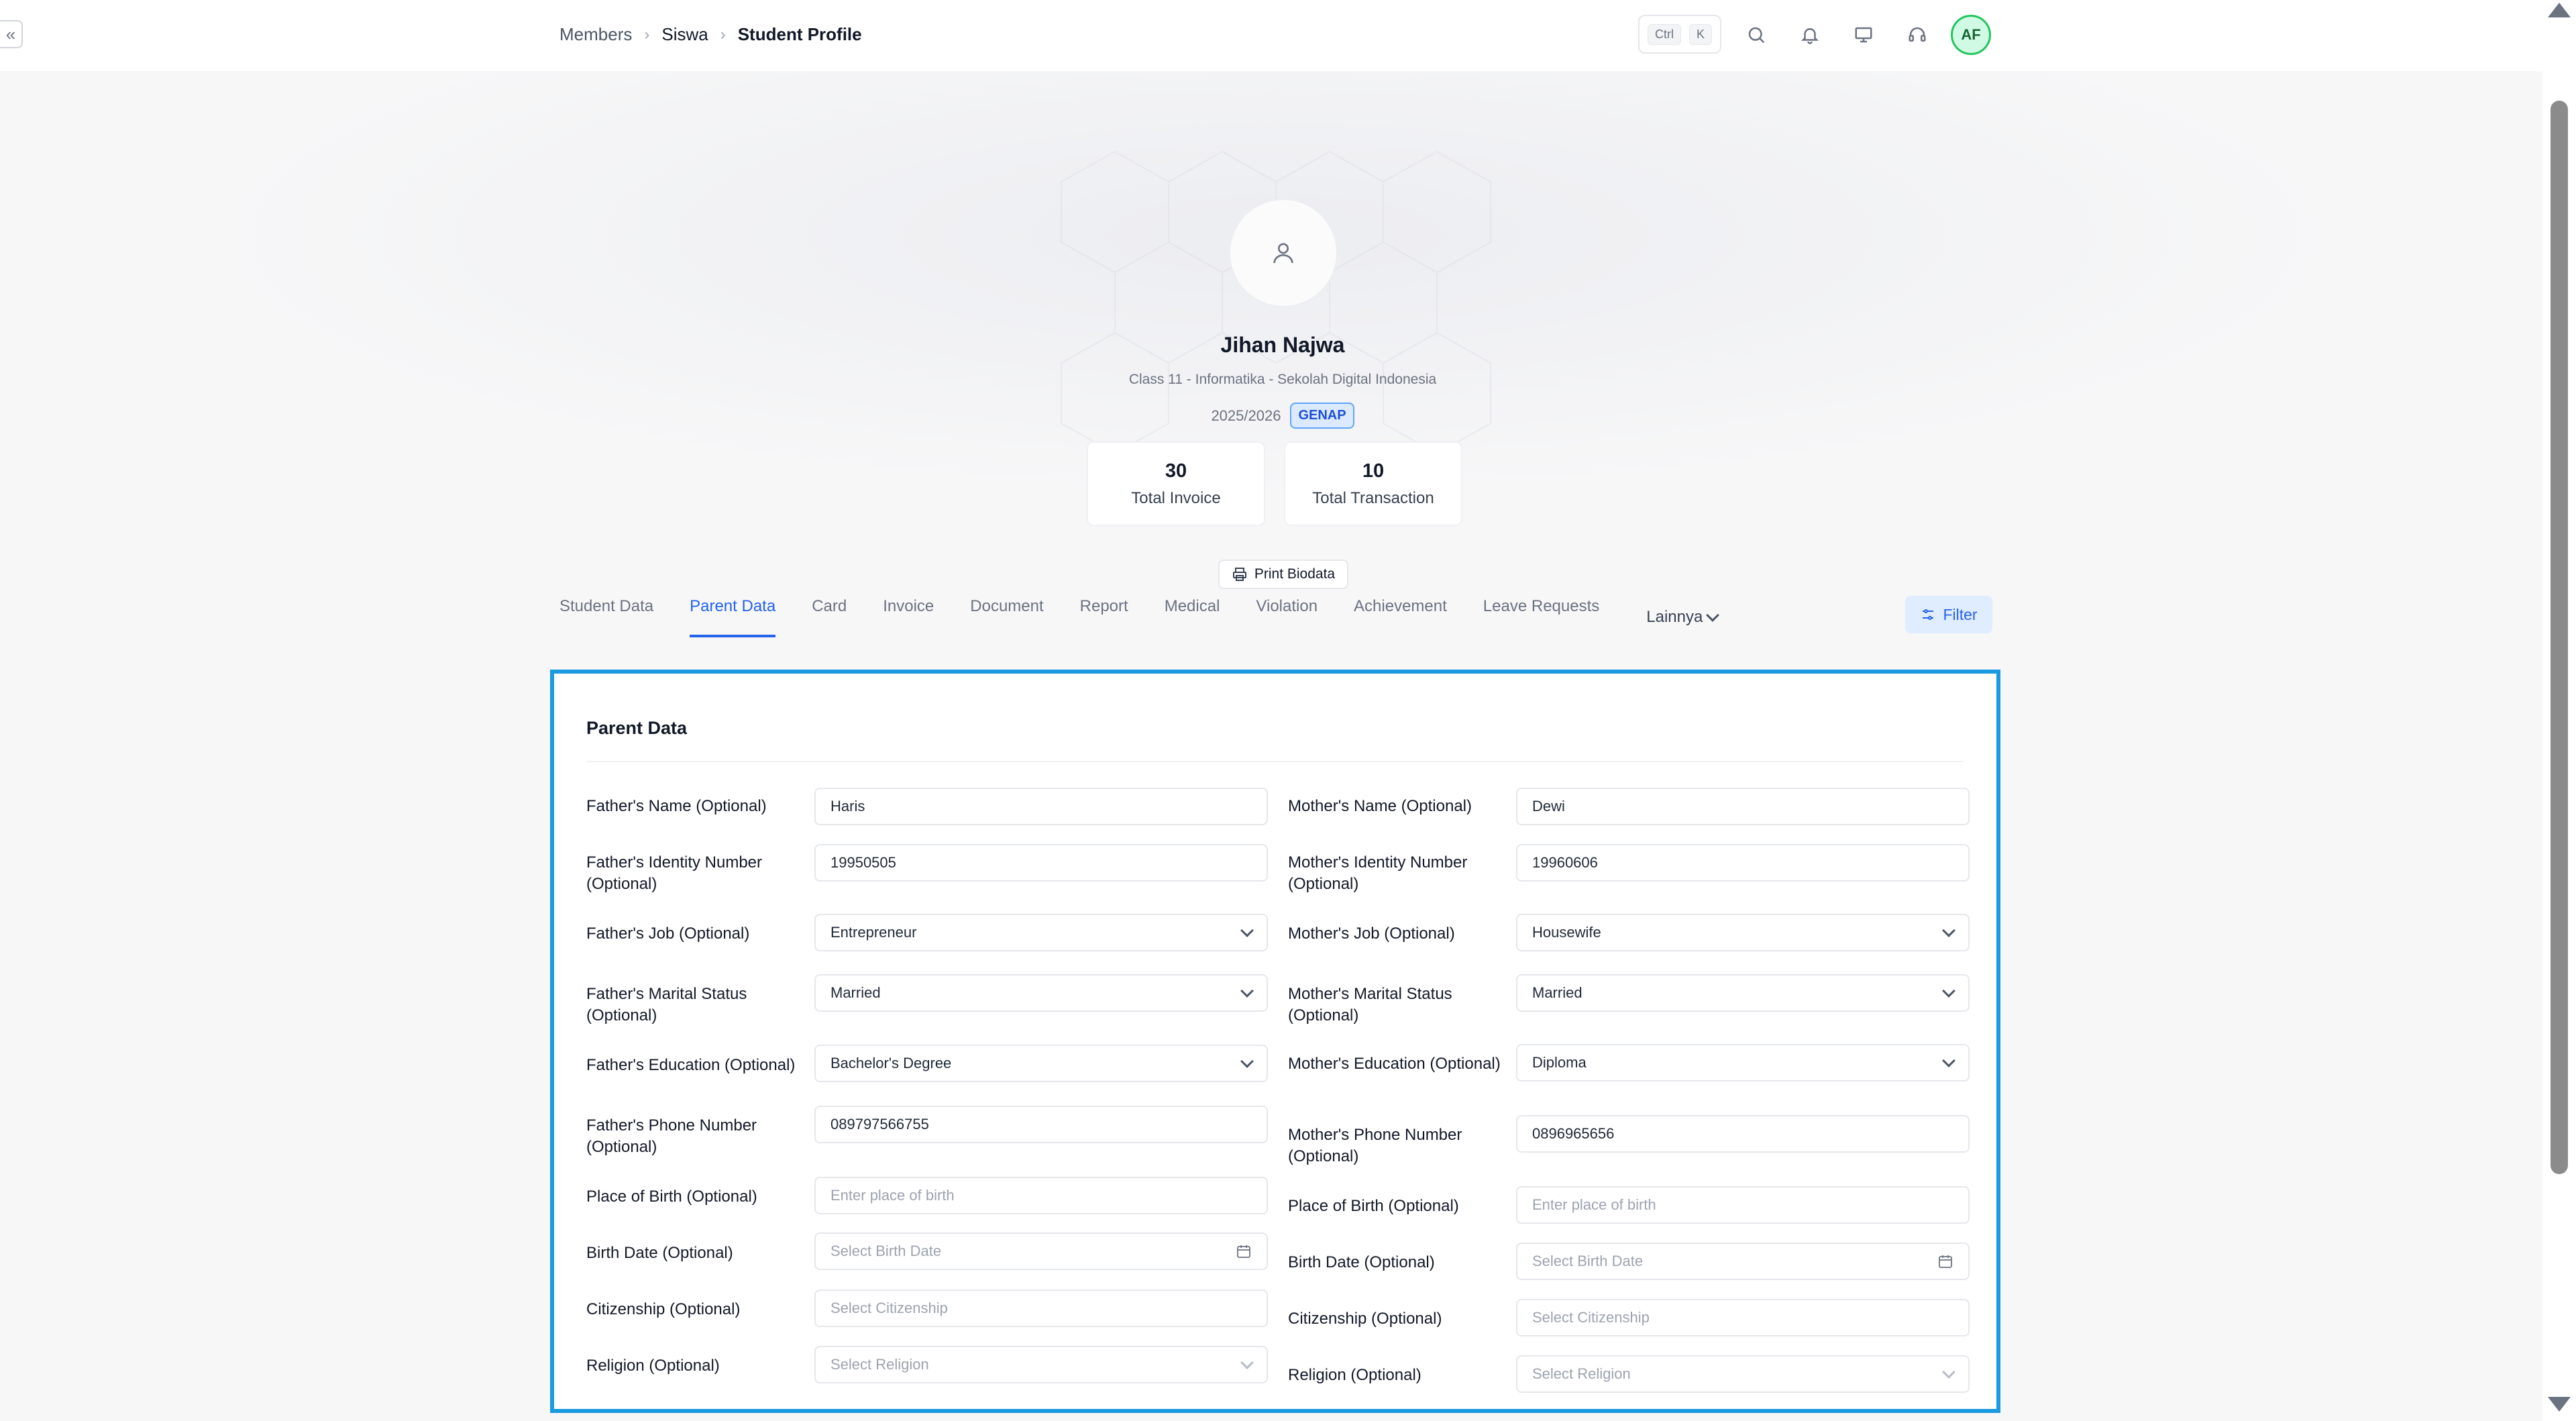  What do you see at coordinates (1373, 483) in the screenshot?
I see `stat-card-total-transaction: 10 Total Transaction` at bounding box center [1373, 483].